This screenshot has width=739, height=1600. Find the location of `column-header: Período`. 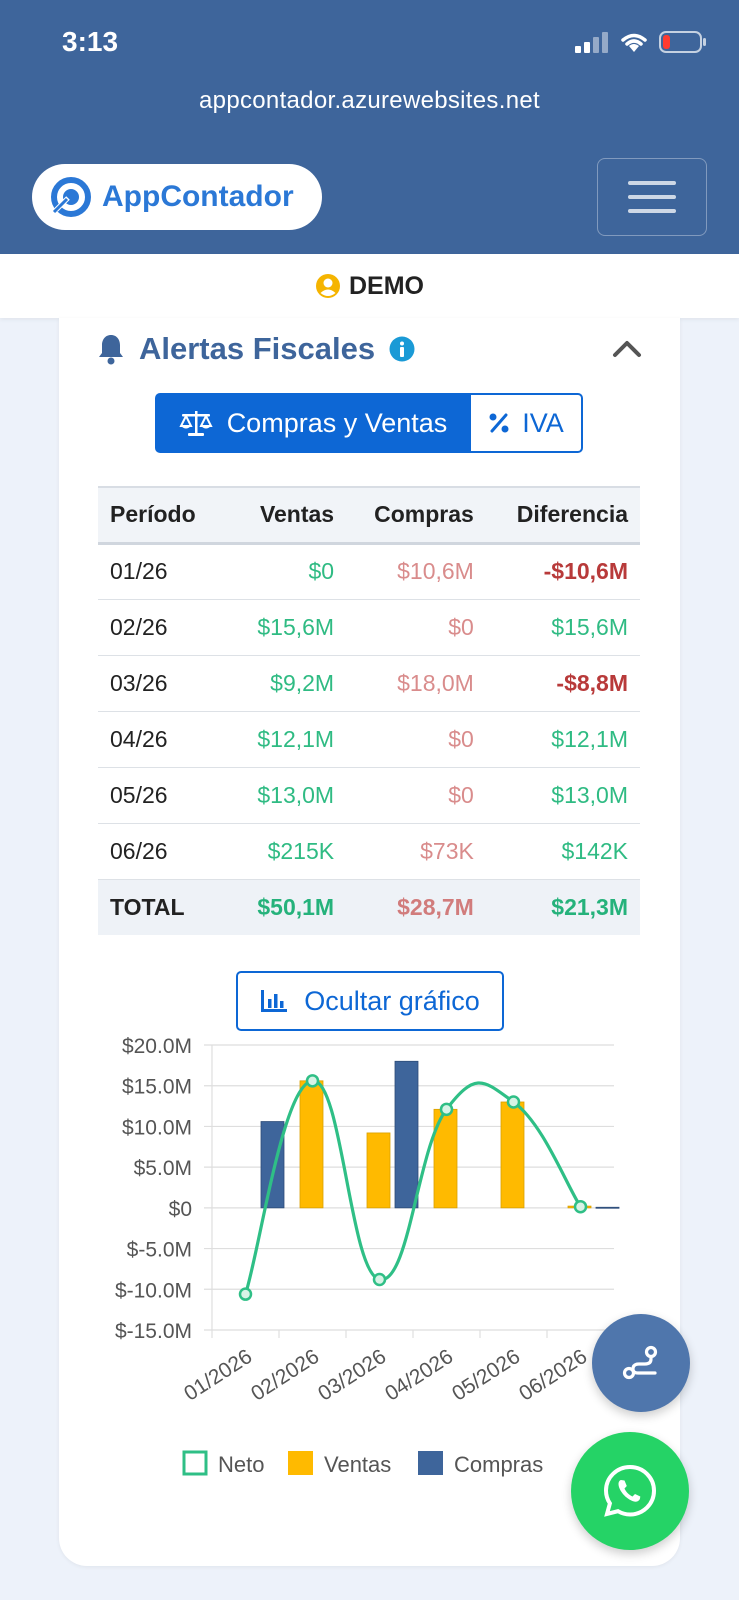

column-header: Período is located at coordinates (167, 515).